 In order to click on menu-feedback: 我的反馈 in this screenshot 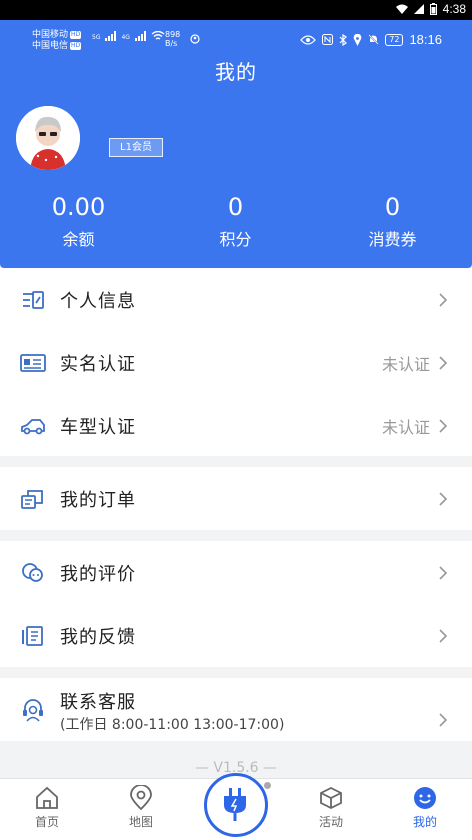, I will do `click(236, 635)`.